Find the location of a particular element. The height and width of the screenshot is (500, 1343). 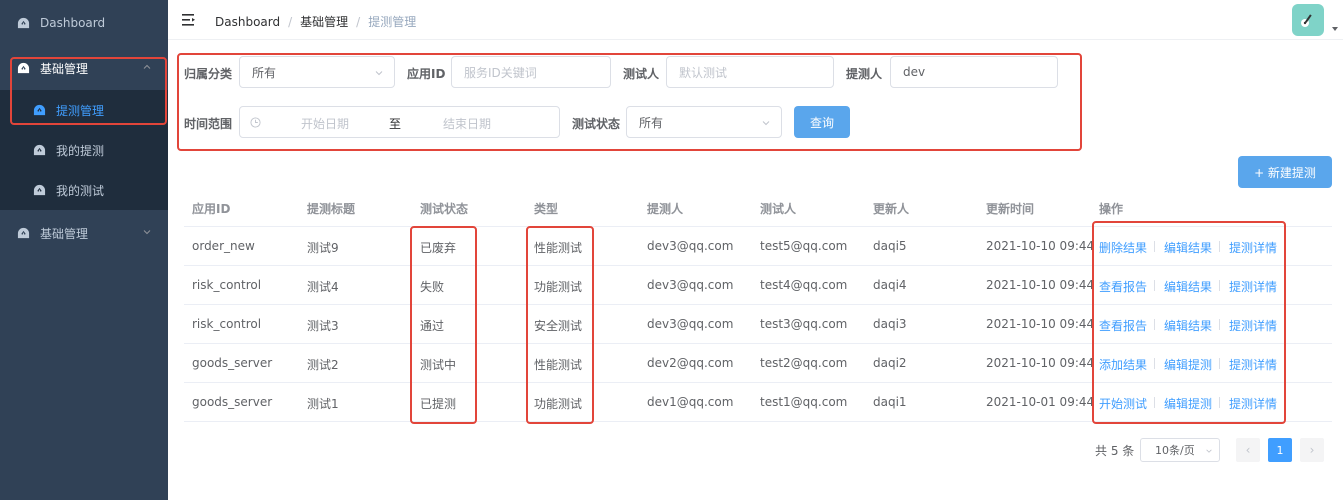

cell-title: 测试4 is located at coordinates (323, 287).